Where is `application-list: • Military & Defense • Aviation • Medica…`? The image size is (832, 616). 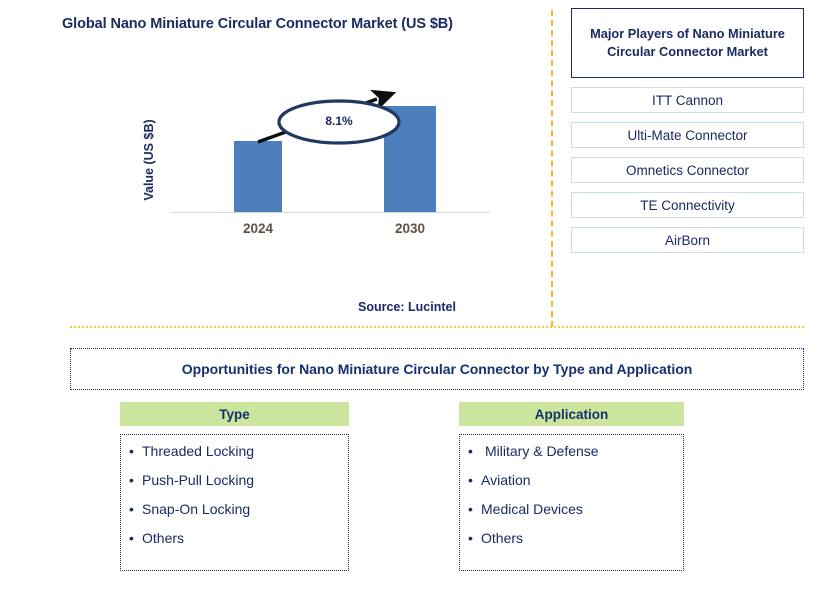
application-list: • Military & Defense • Aviation • Medica… is located at coordinates (571, 502).